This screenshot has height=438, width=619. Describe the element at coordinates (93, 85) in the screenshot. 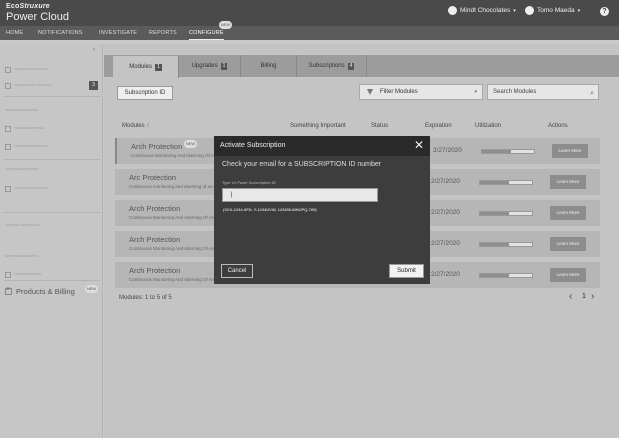

I see `sidebar-count-badge: 3` at that location.